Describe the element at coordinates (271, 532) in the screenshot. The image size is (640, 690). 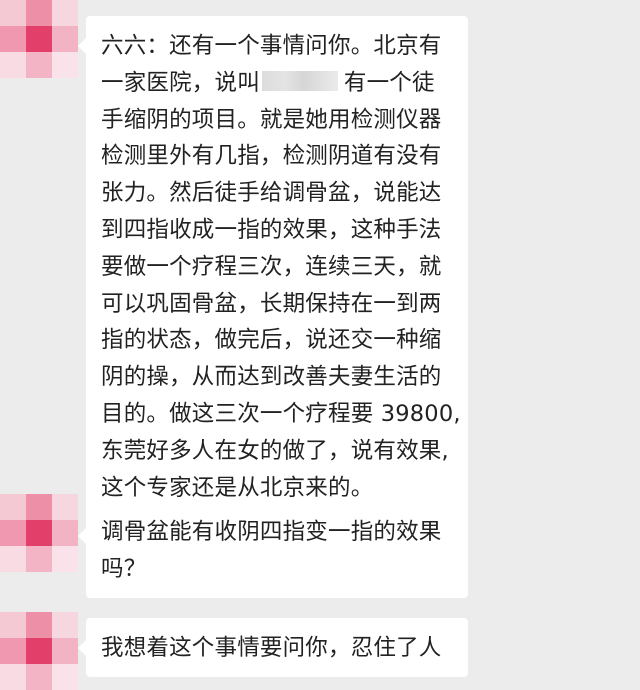
I see `message-text-line: 调骨盆能有收阴四指变一指的效果` at that location.